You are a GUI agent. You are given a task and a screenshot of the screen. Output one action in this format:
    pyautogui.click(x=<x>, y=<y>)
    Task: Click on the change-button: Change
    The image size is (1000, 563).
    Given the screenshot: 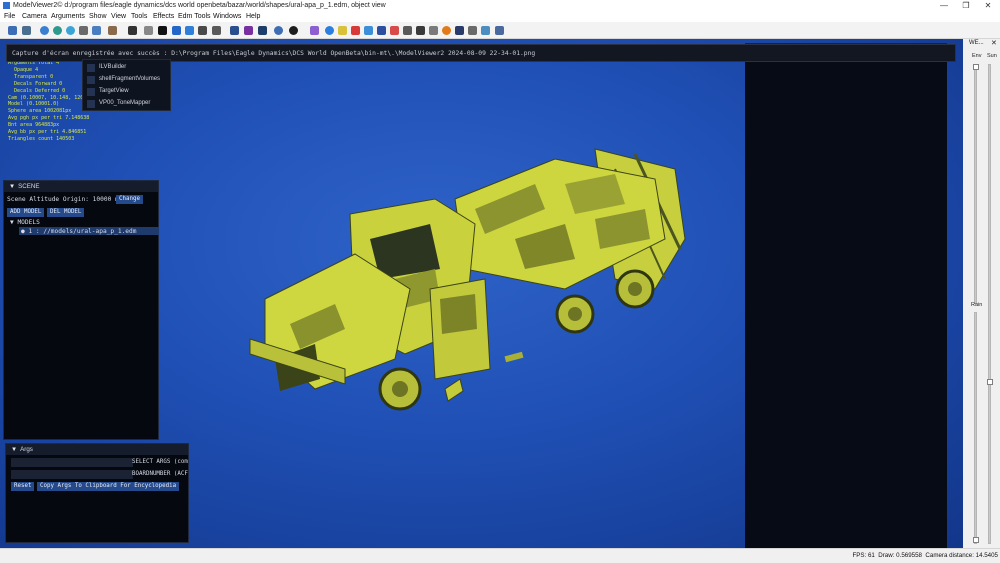 What is the action you would take?
    pyautogui.click(x=129, y=199)
    